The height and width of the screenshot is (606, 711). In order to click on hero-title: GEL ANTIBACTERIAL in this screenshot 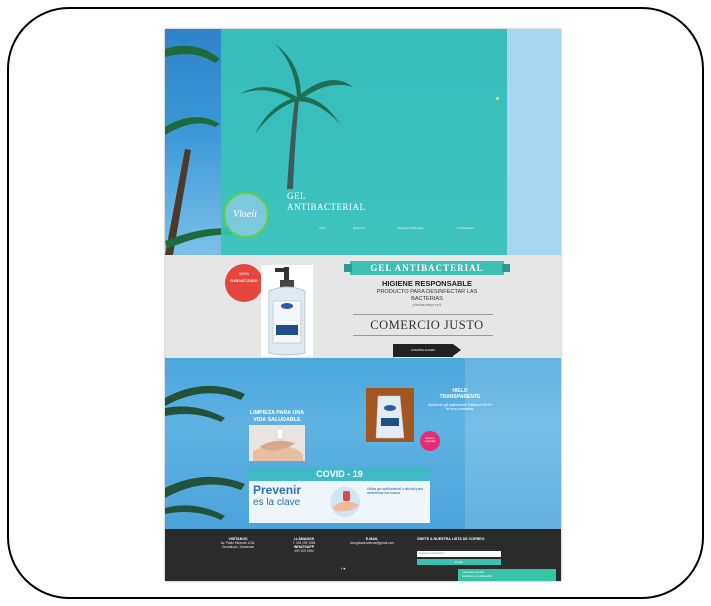, I will do `click(326, 202)`.